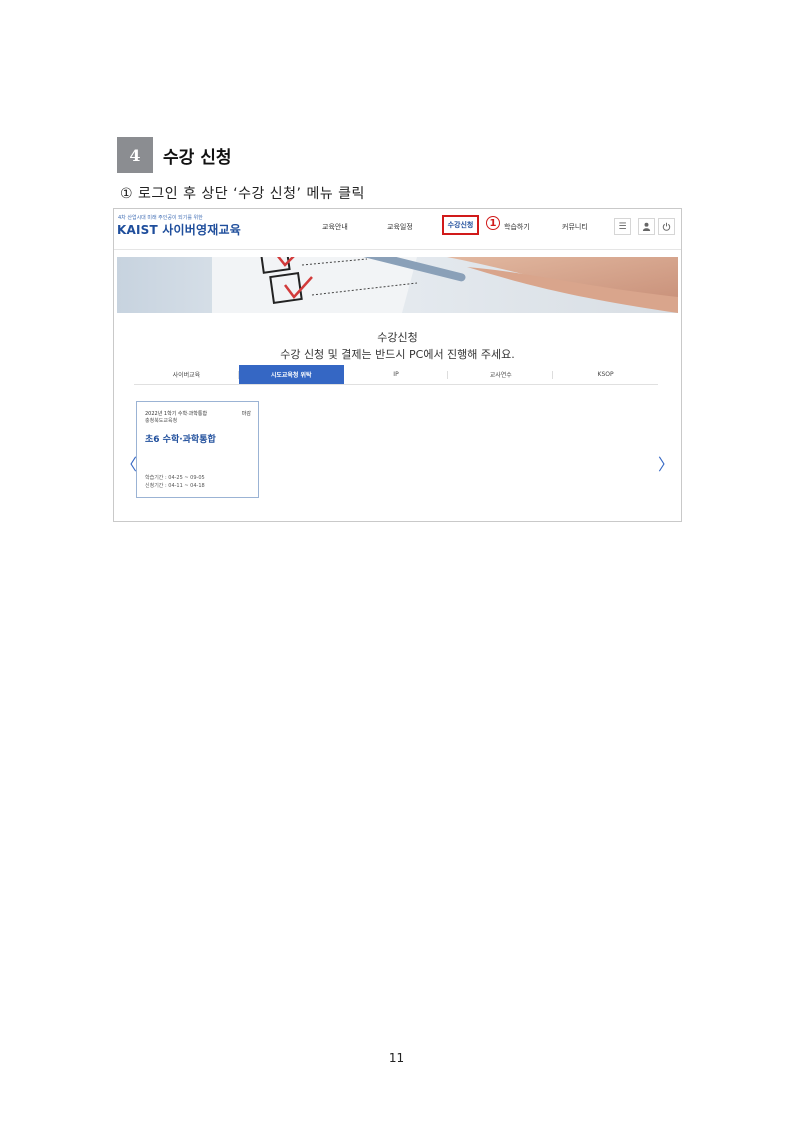 The width and height of the screenshot is (793, 1121). I want to click on tab-ip: IP, so click(396, 374).